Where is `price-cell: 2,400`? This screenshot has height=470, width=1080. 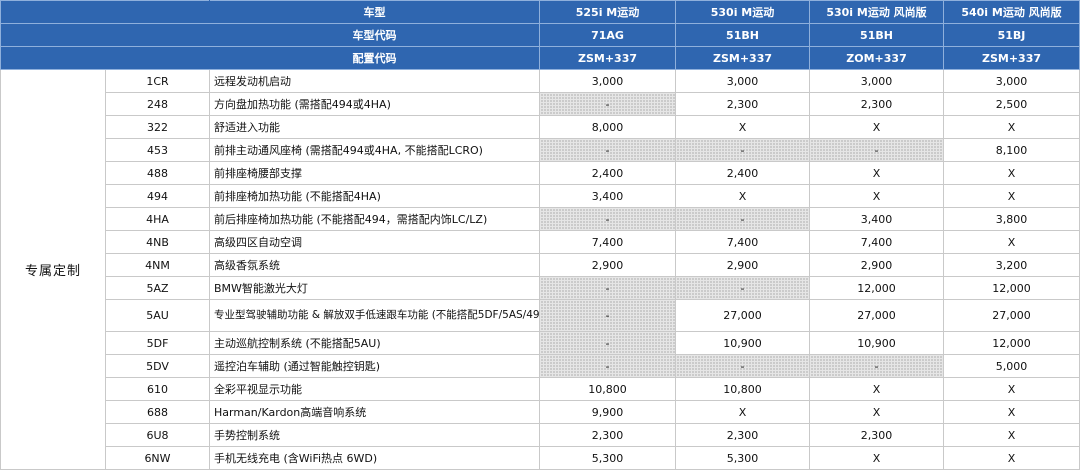 price-cell: 2,400 is located at coordinates (742, 173).